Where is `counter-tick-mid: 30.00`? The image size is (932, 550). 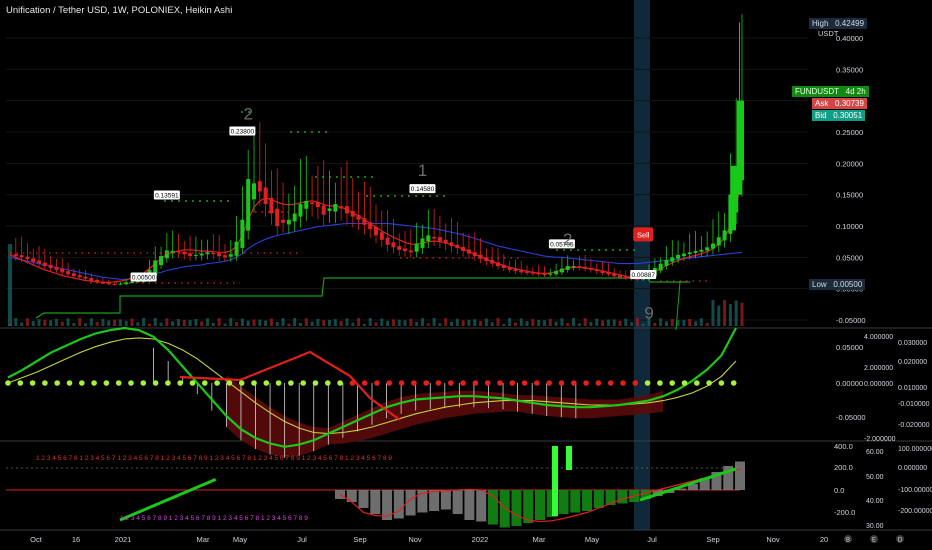
counter-tick-mid: 30.00 is located at coordinates (875, 526).